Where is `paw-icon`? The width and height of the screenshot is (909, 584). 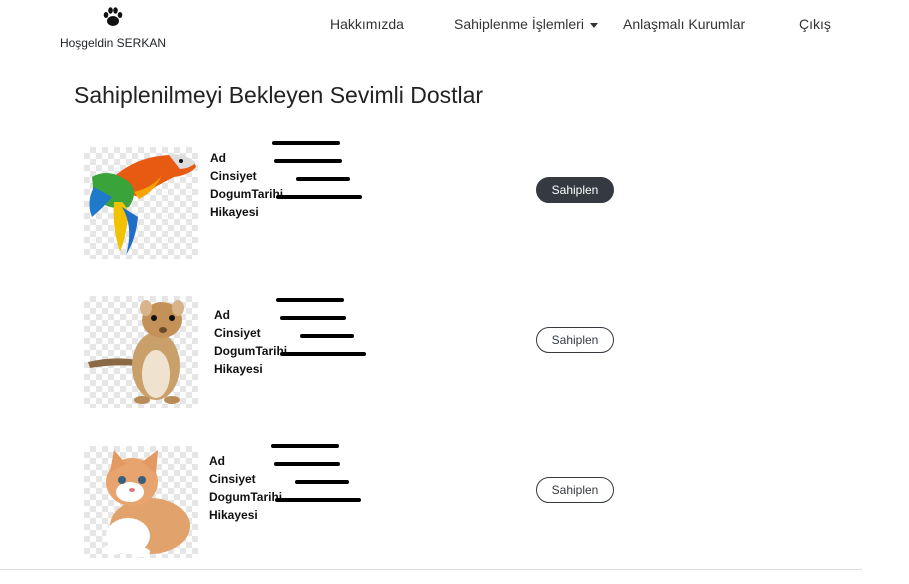
paw-icon is located at coordinates (113, 16).